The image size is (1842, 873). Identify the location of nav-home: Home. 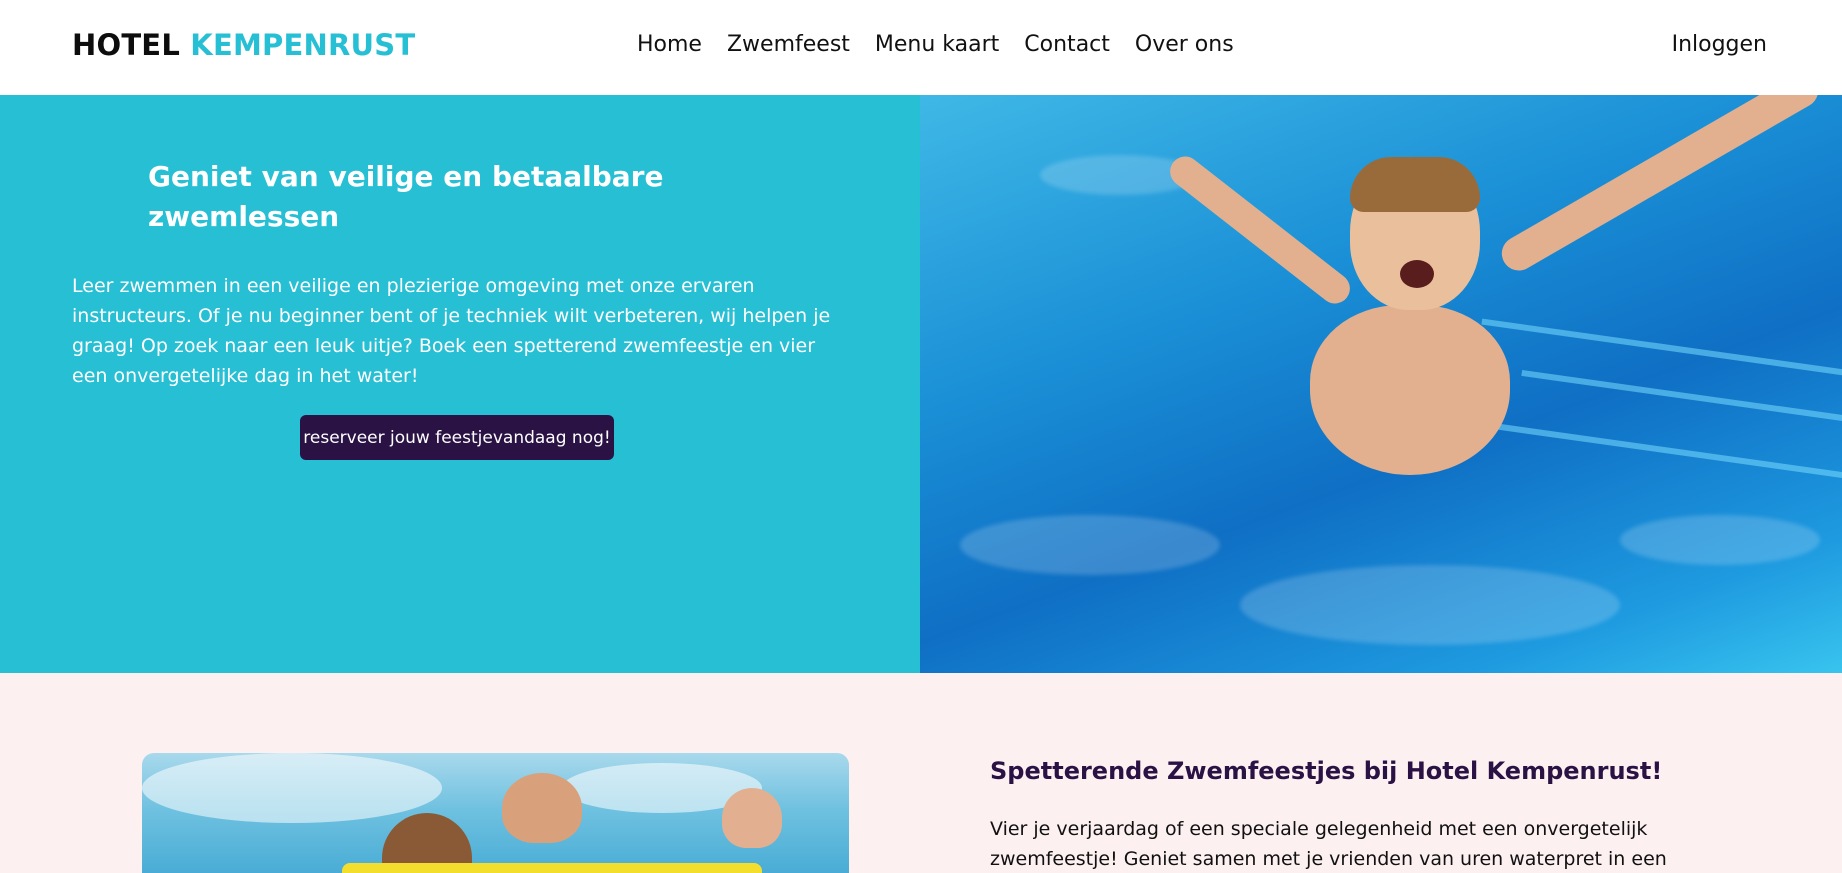
(669, 44).